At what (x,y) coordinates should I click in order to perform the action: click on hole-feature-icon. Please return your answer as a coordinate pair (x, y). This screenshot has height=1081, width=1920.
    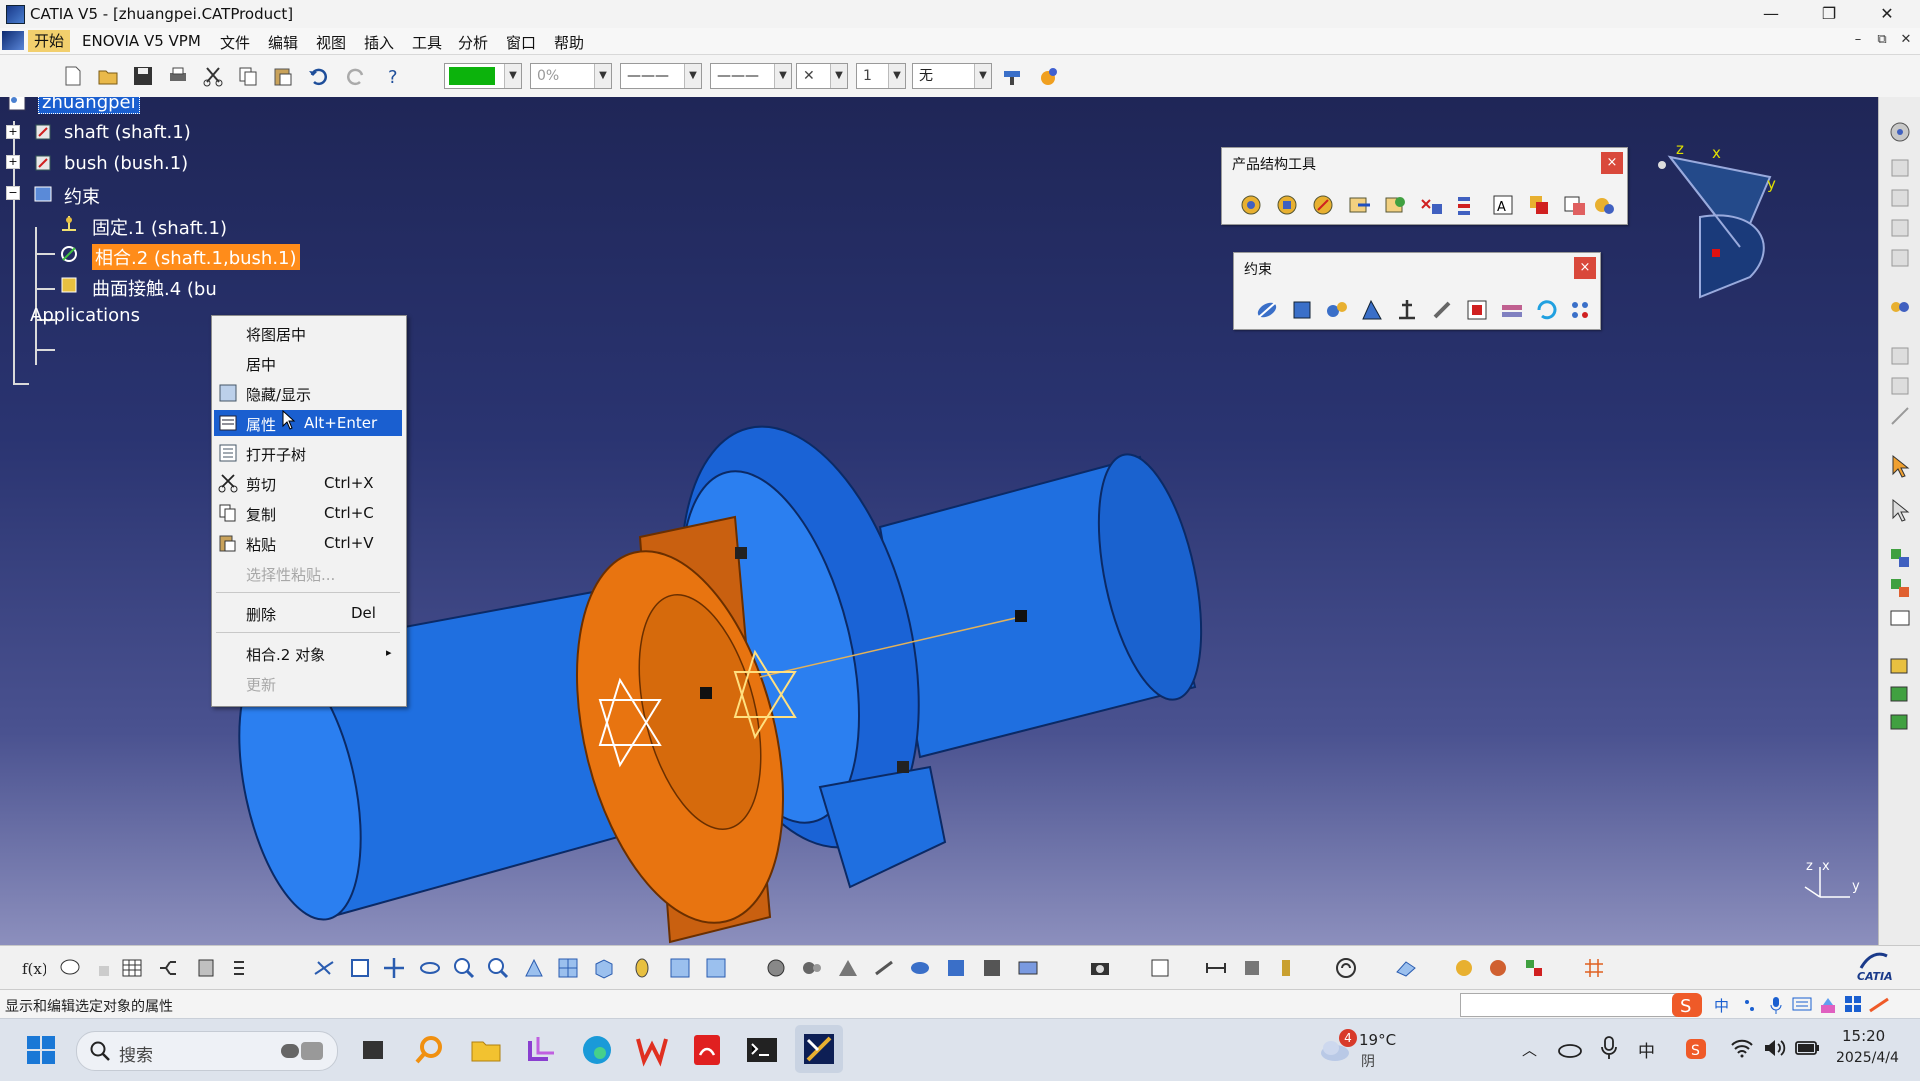
    Looking at the image, I should click on (1900, 694).